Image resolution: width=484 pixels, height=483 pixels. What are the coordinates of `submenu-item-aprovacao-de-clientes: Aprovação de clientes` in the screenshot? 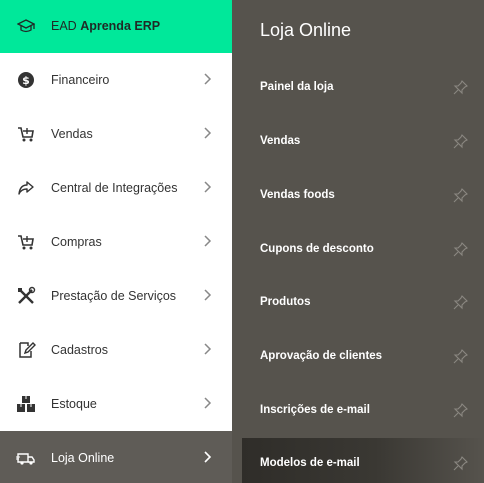 It's located at (358, 357).